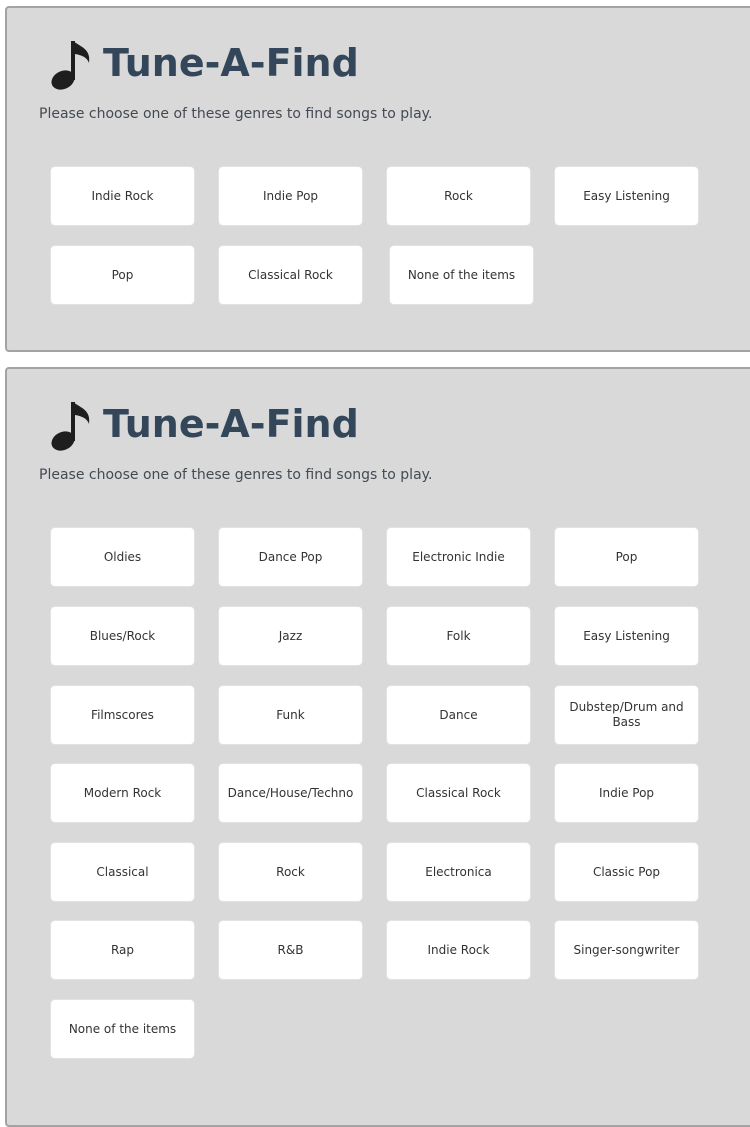  I want to click on genre-option: Filmscores, so click(122, 715).